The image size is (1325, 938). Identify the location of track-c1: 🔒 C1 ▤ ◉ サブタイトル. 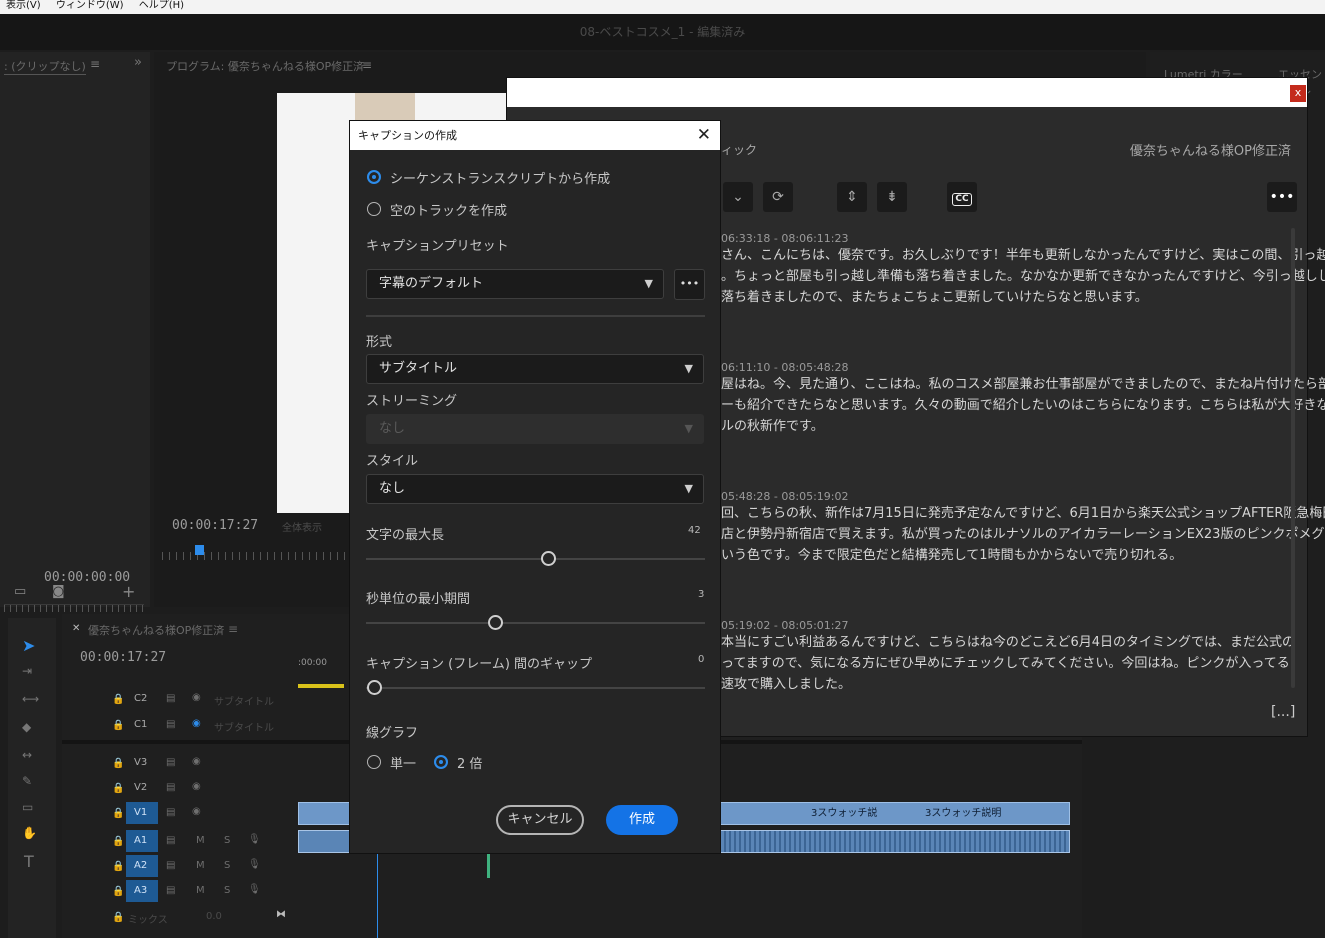
(180, 726).